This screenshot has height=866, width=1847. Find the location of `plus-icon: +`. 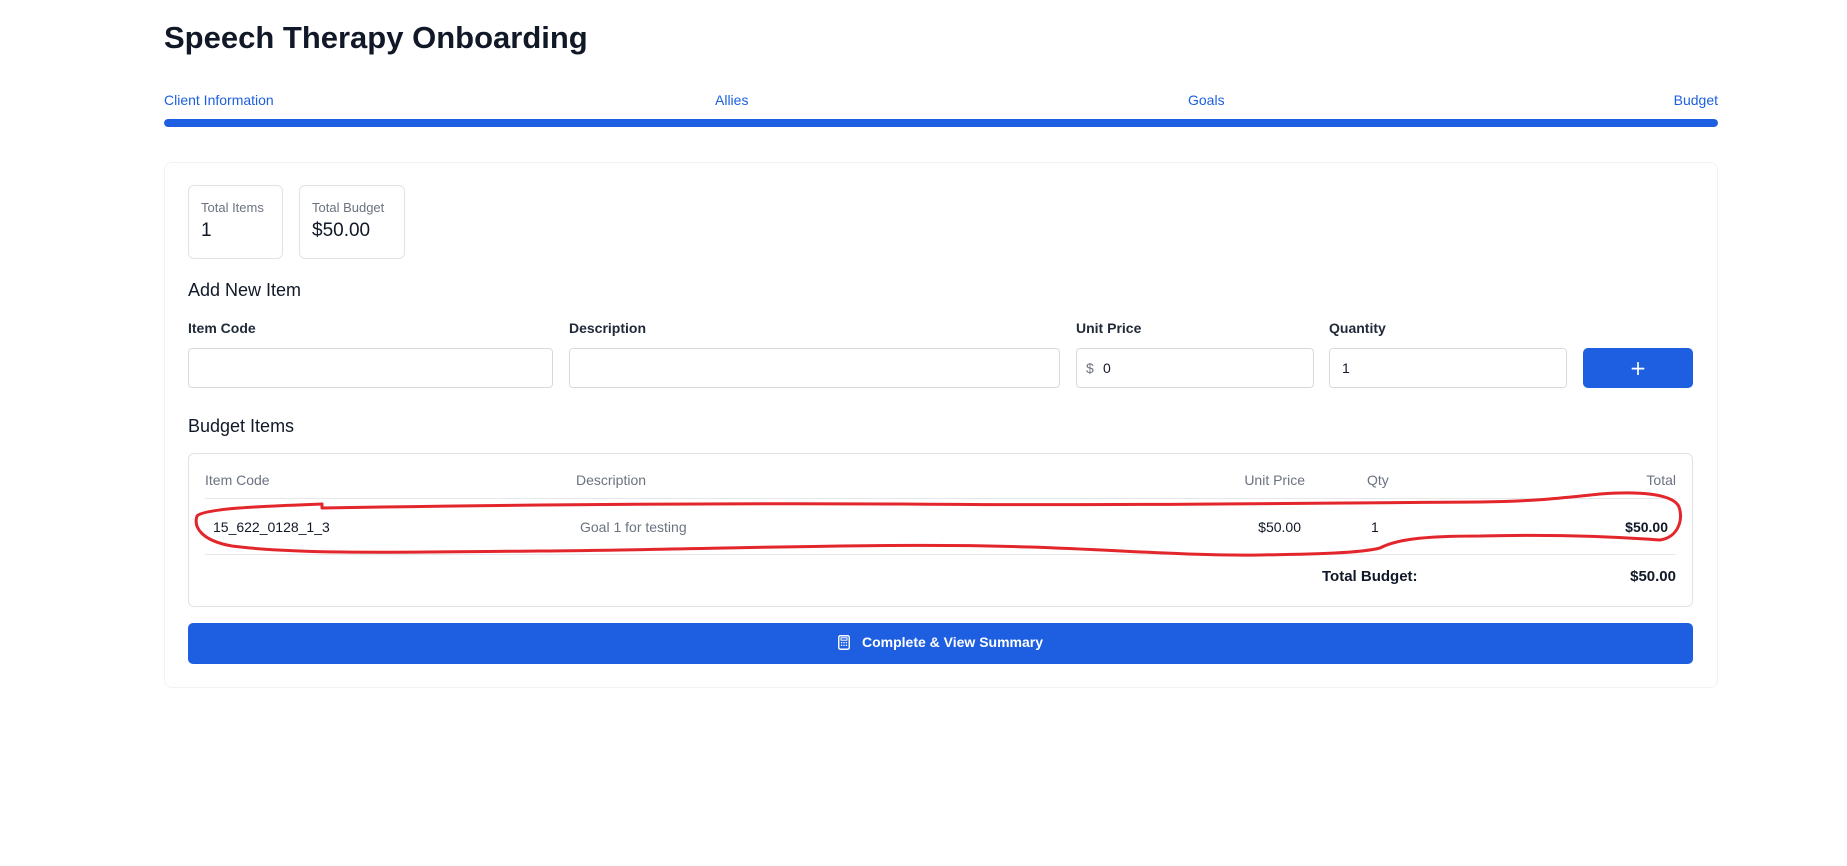

plus-icon: + is located at coordinates (1638, 368).